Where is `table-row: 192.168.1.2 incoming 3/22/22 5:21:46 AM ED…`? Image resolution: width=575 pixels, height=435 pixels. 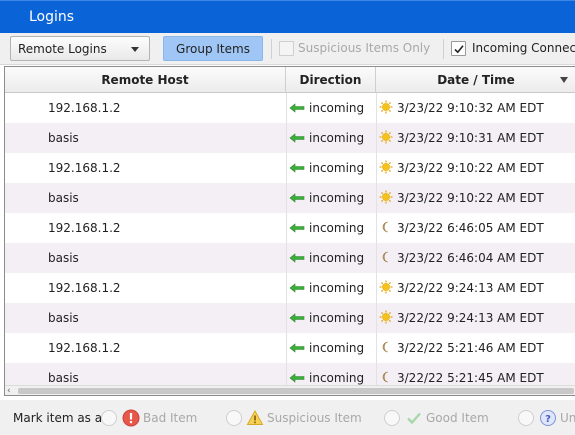
table-row: 192.168.1.2 incoming 3/22/22 5:21:46 AM ED… is located at coordinates (290, 348).